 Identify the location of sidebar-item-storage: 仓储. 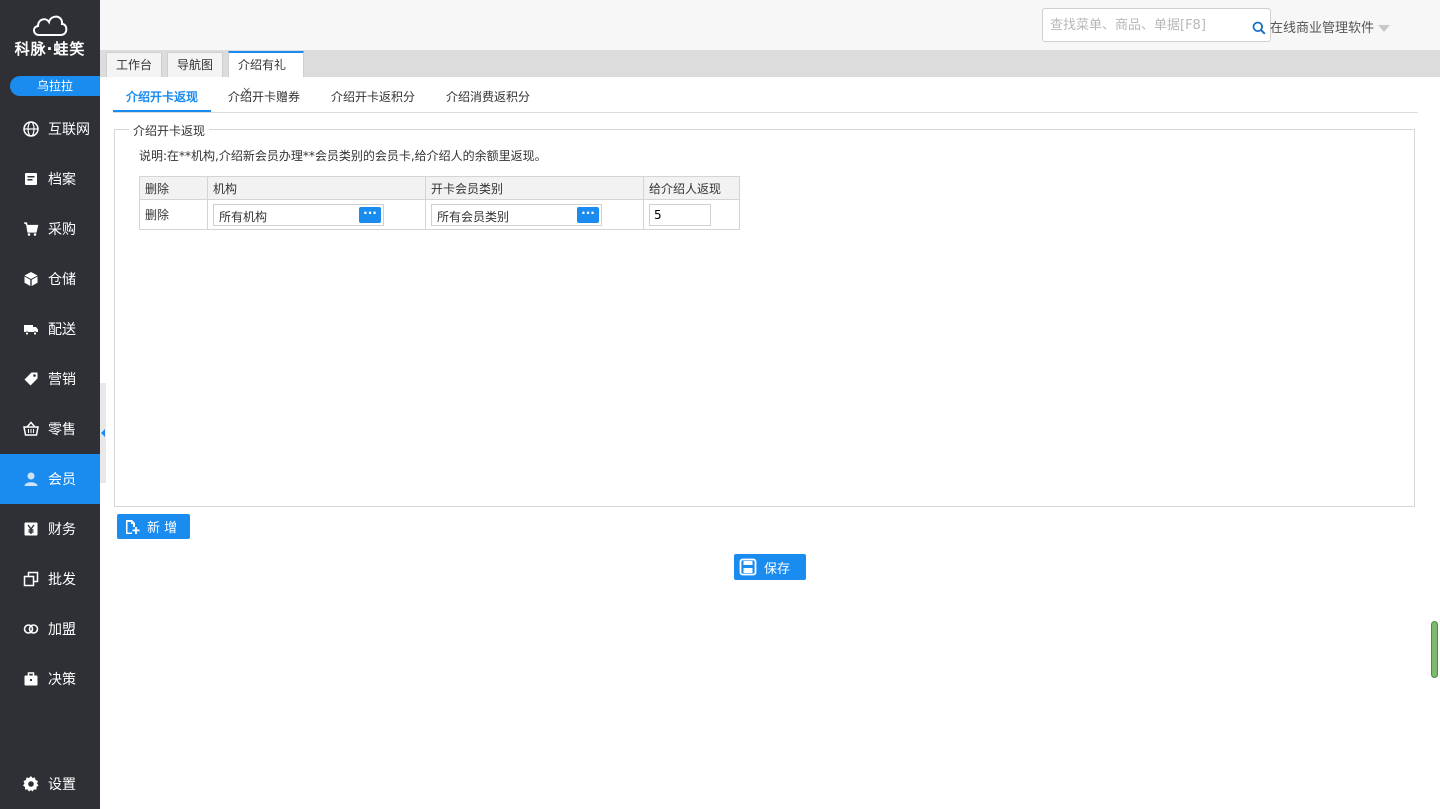
(50, 279).